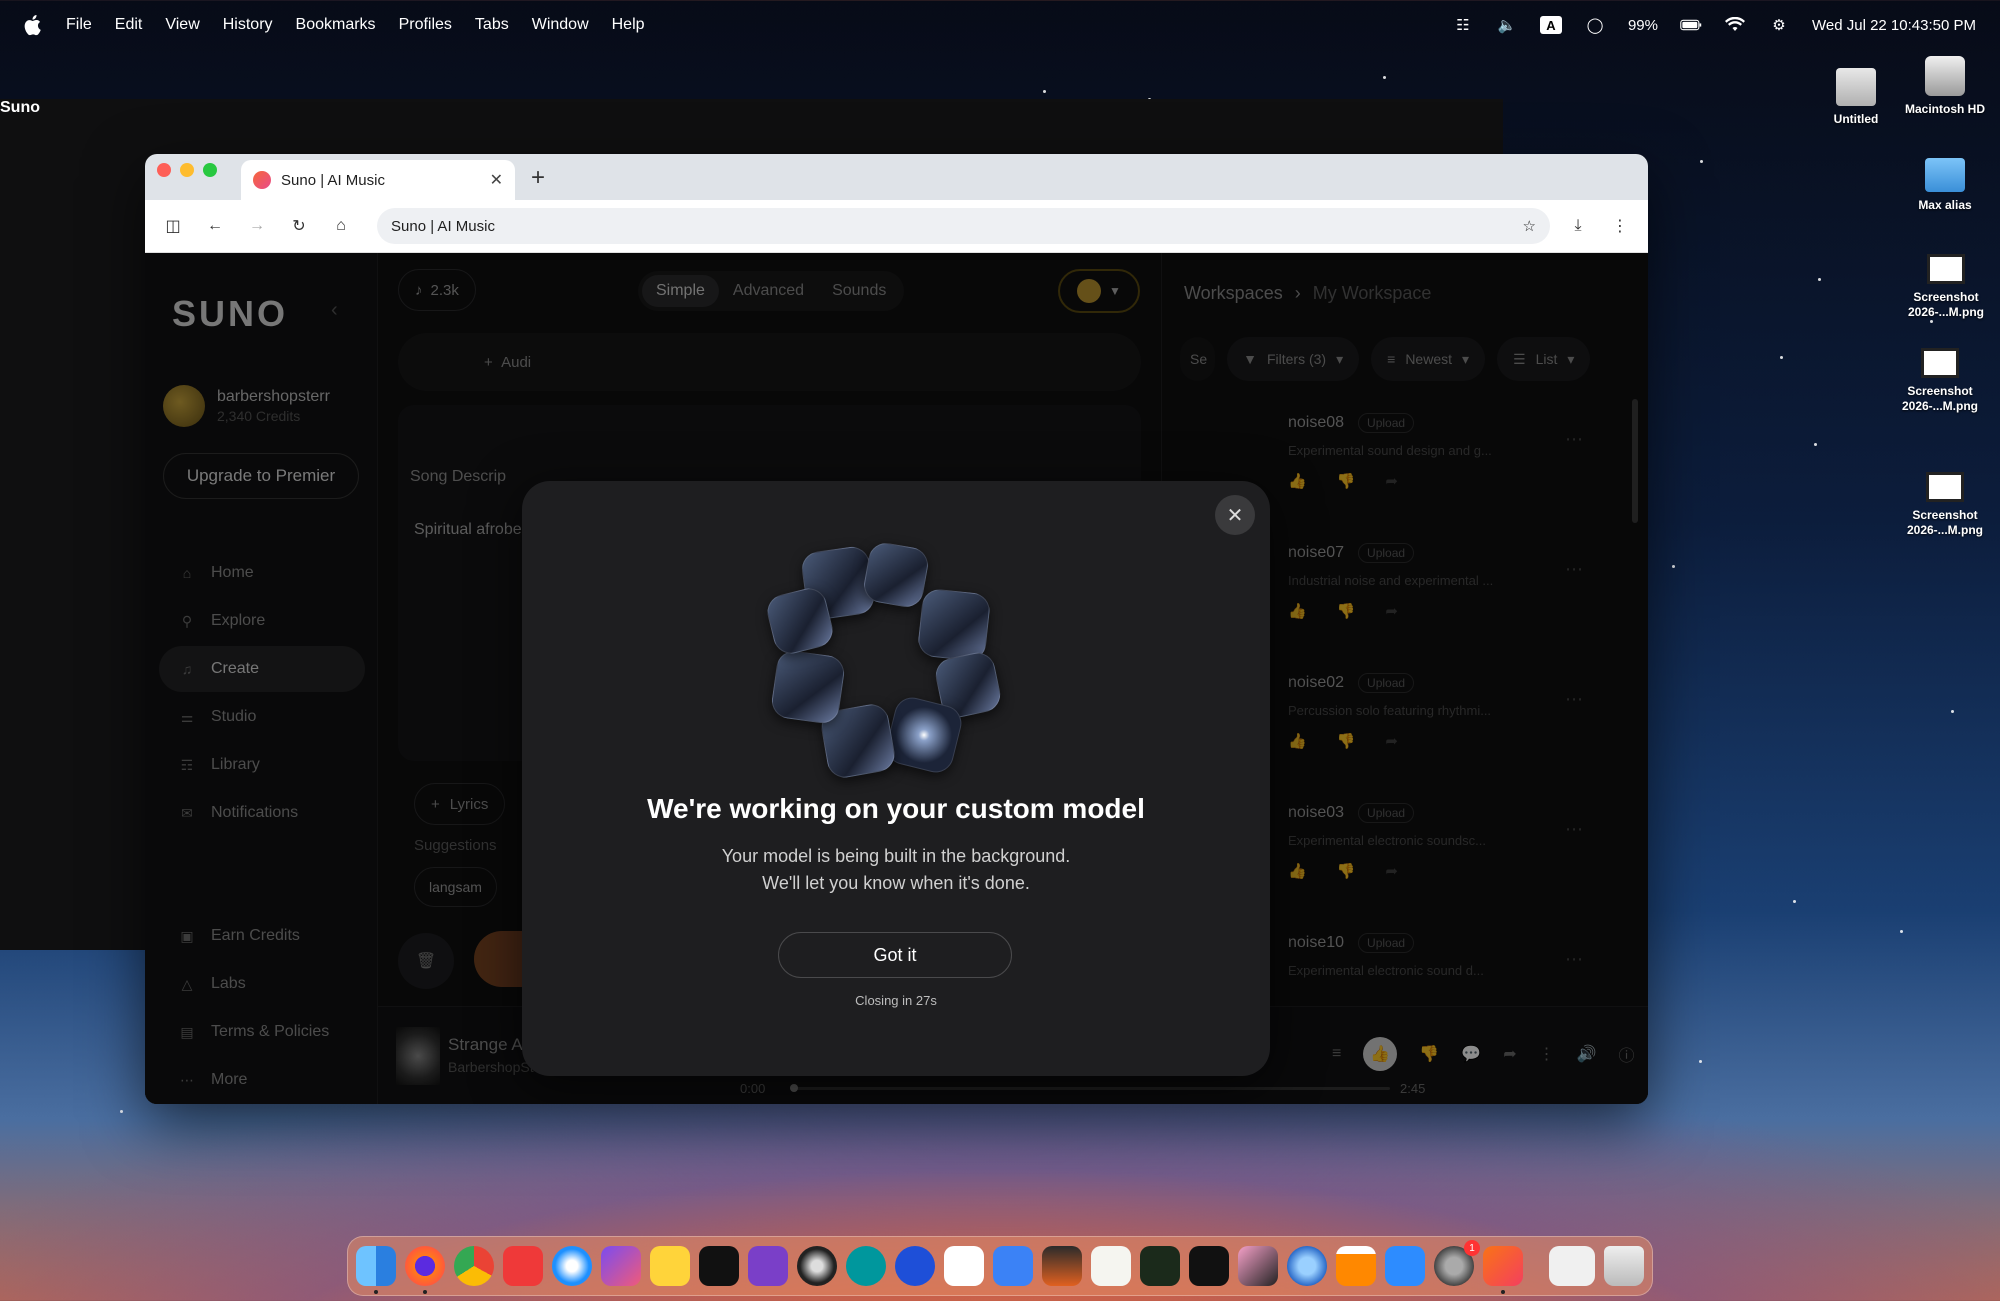  Describe the element at coordinates (248, 25) in the screenshot. I see `menu-history: History` at that location.